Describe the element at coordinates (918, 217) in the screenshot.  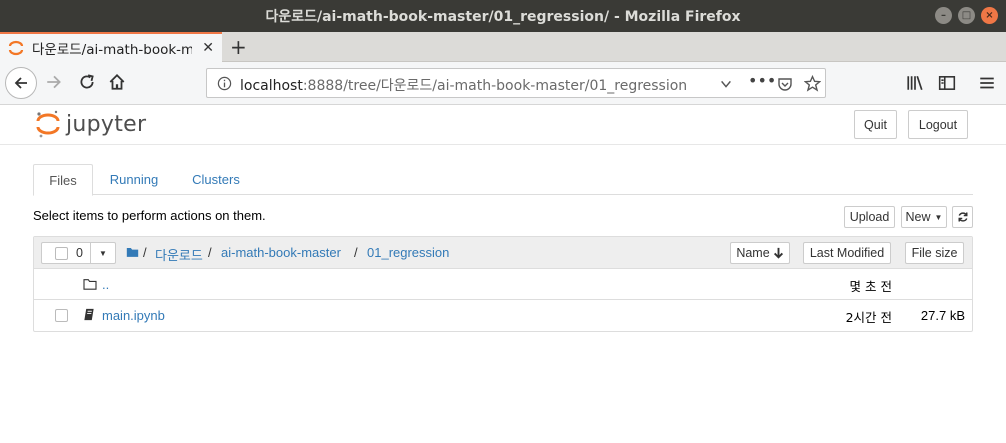
I see `new-button-label: New` at that location.